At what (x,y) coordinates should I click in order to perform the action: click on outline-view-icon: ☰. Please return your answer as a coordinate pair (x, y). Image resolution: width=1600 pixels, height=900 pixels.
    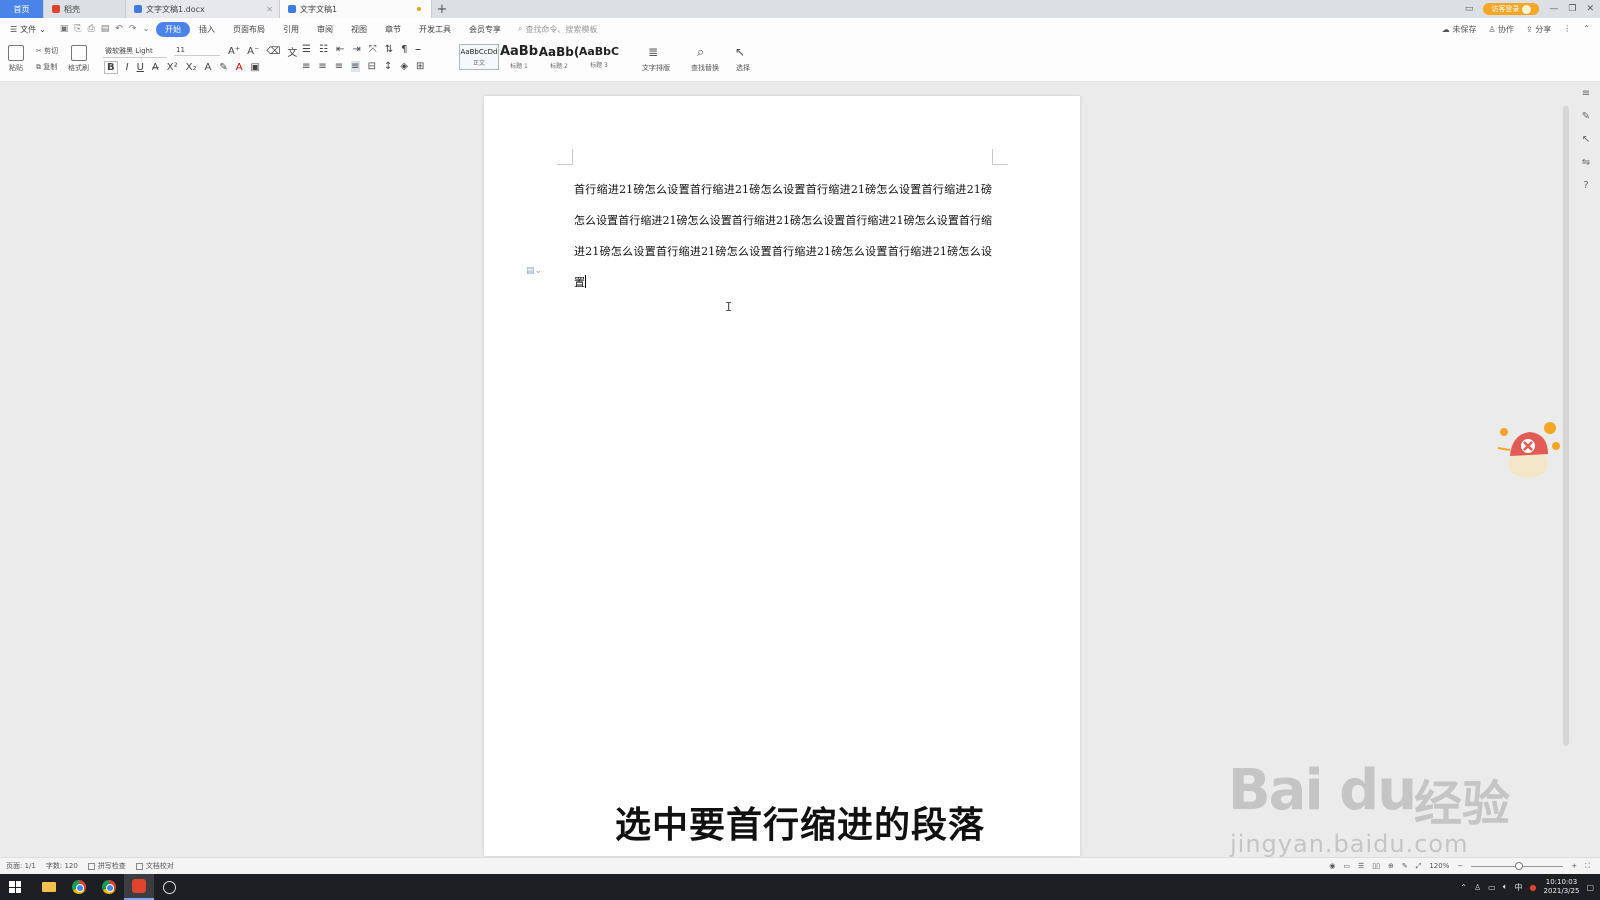
    Looking at the image, I should click on (1361, 866).